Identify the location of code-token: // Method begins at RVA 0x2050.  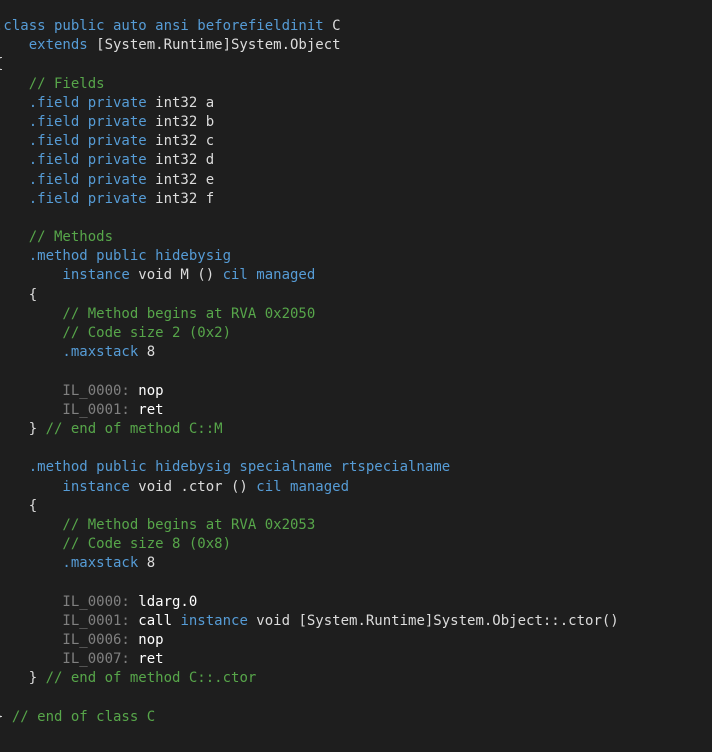
(158, 313).